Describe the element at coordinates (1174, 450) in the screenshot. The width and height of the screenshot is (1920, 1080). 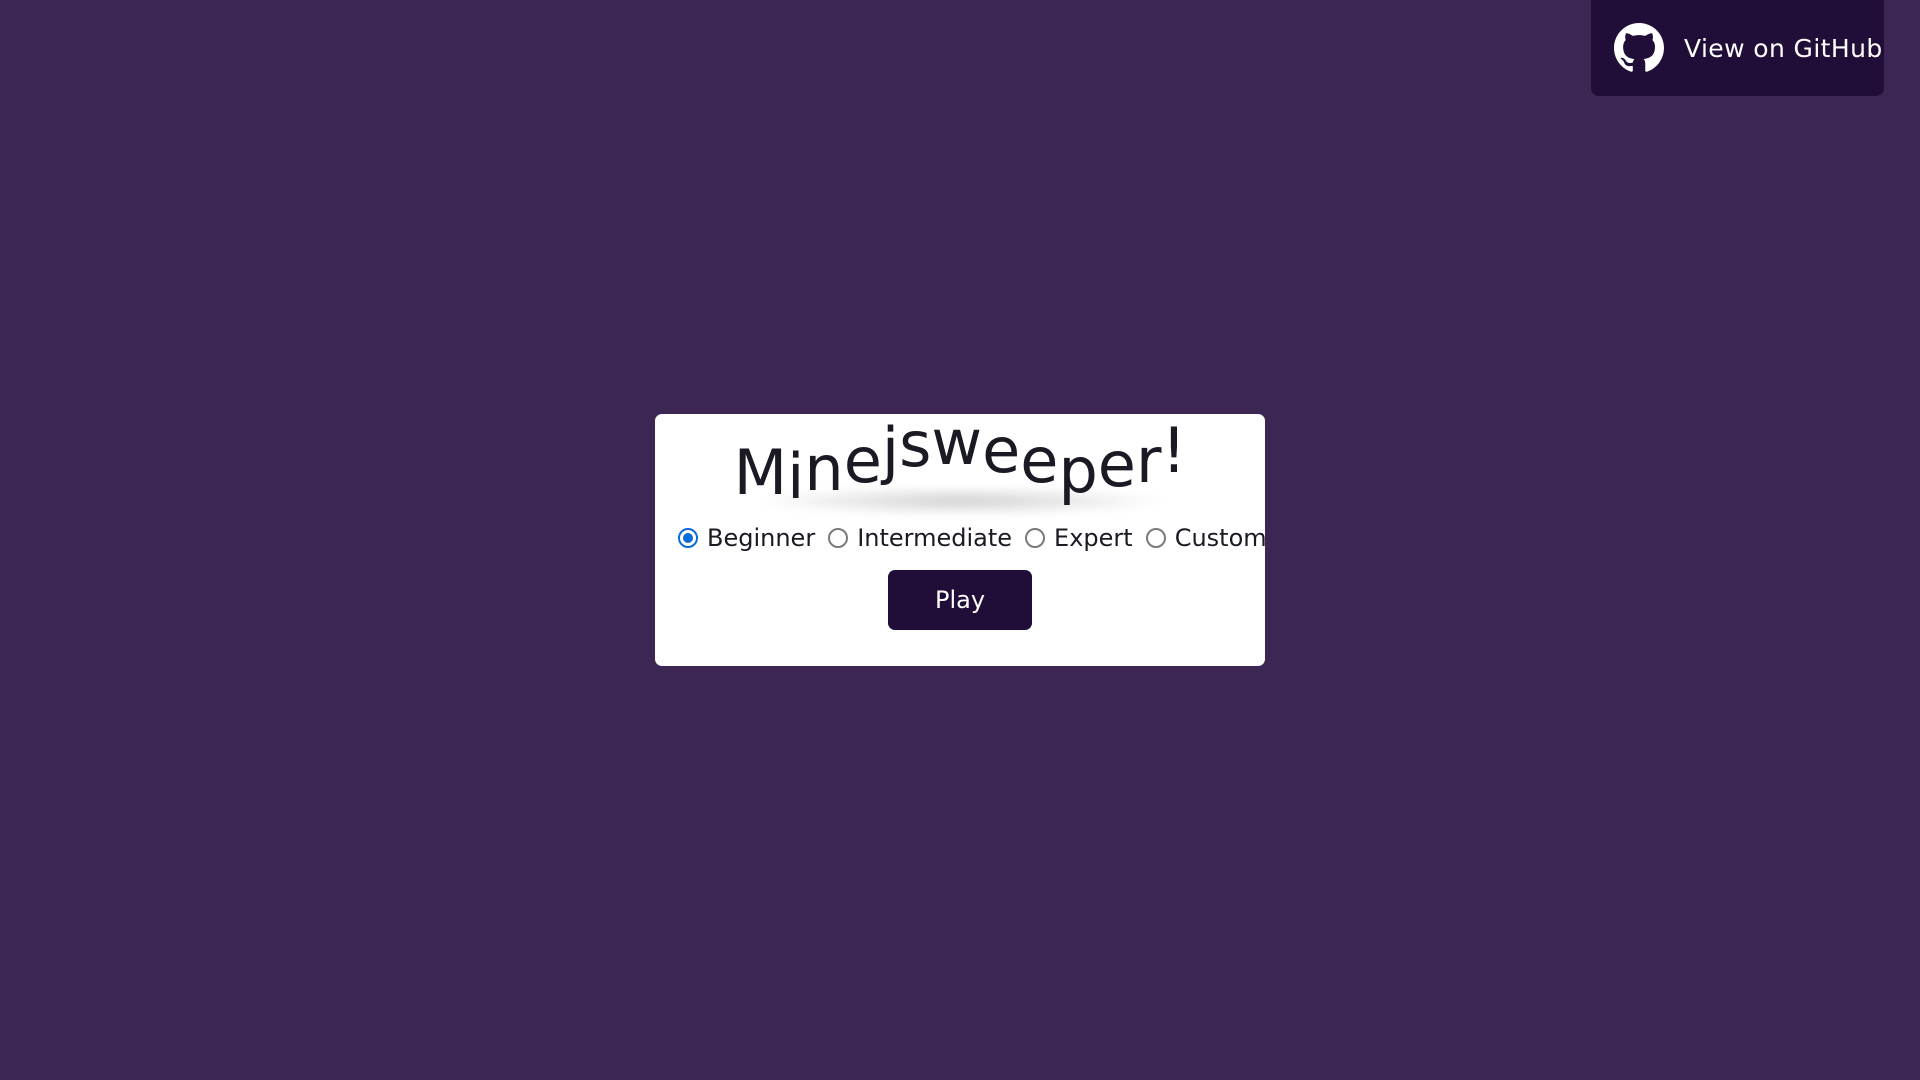
I see `title-letter: !` at that location.